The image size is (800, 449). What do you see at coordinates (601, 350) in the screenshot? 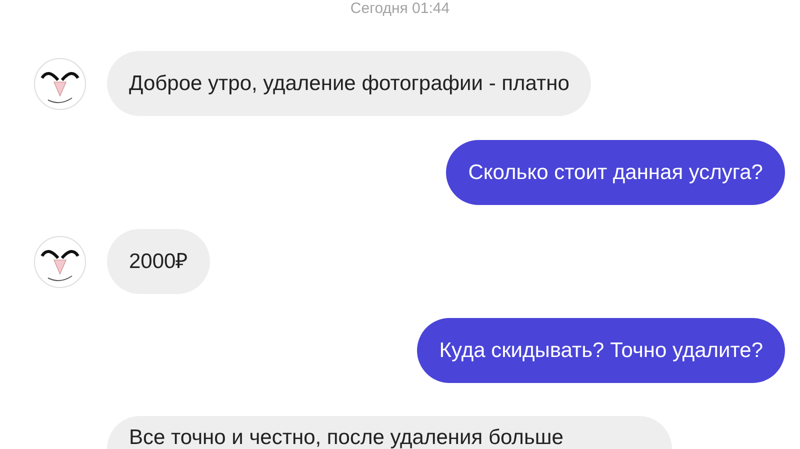
I see `sent-message: Куда скидывать? Точно удалите?` at bounding box center [601, 350].